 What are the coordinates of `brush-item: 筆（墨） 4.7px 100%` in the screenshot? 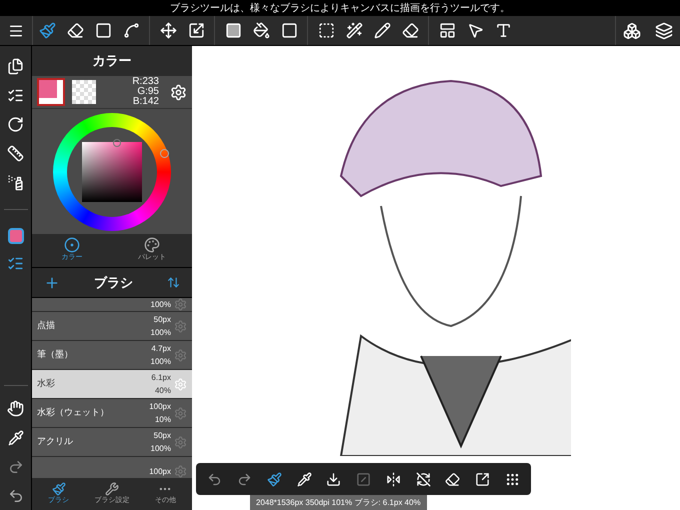 It's located at (112, 355).